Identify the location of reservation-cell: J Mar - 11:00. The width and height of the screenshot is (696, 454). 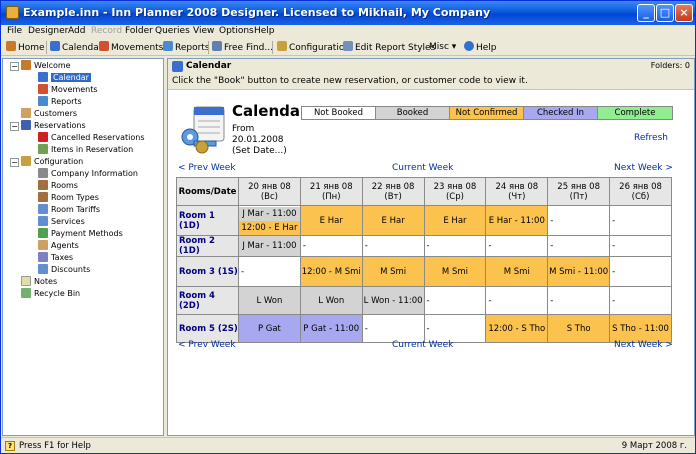
(269, 246).